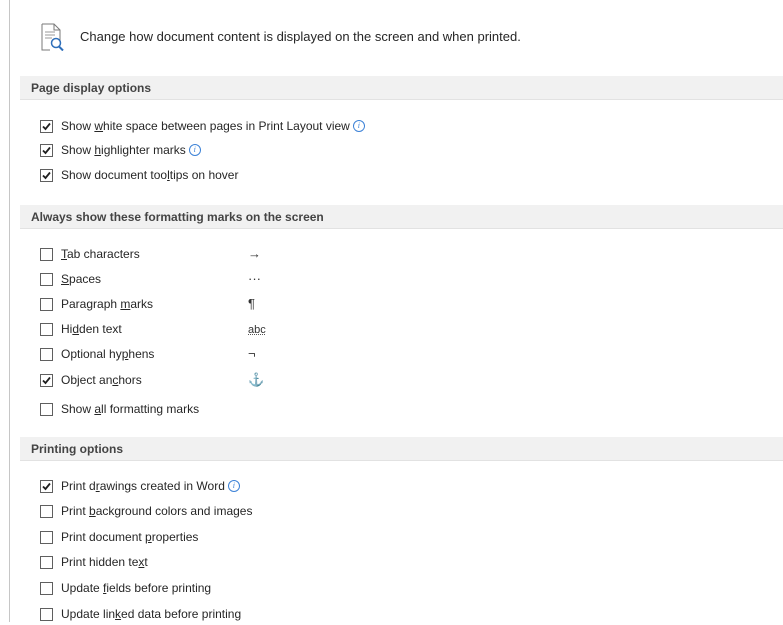 This screenshot has height=625, width=783. What do you see at coordinates (148, 537) in the screenshot?
I see `access-key: p` at bounding box center [148, 537].